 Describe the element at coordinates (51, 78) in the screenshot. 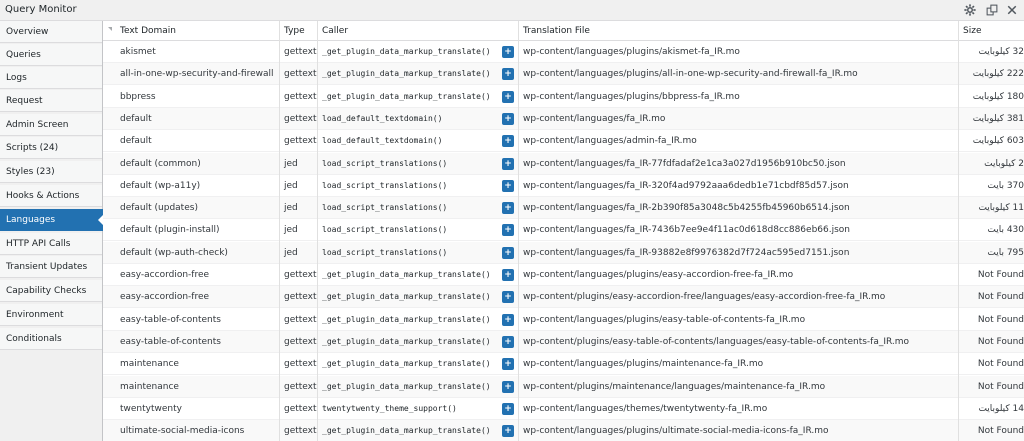

I see `sidebar-item-logs: Logs` at that location.